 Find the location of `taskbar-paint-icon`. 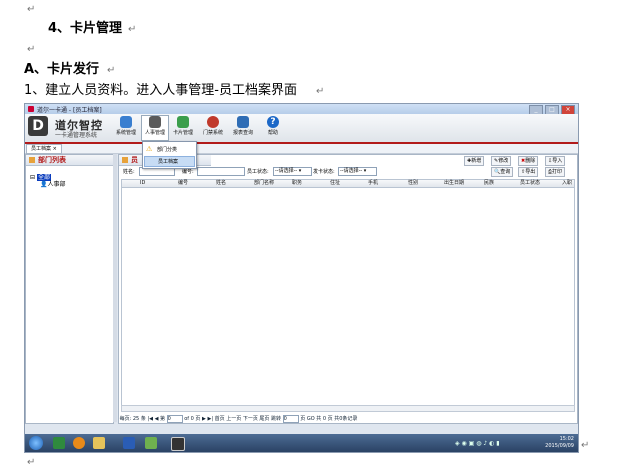

taskbar-paint-icon is located at coordinates (151, 443).